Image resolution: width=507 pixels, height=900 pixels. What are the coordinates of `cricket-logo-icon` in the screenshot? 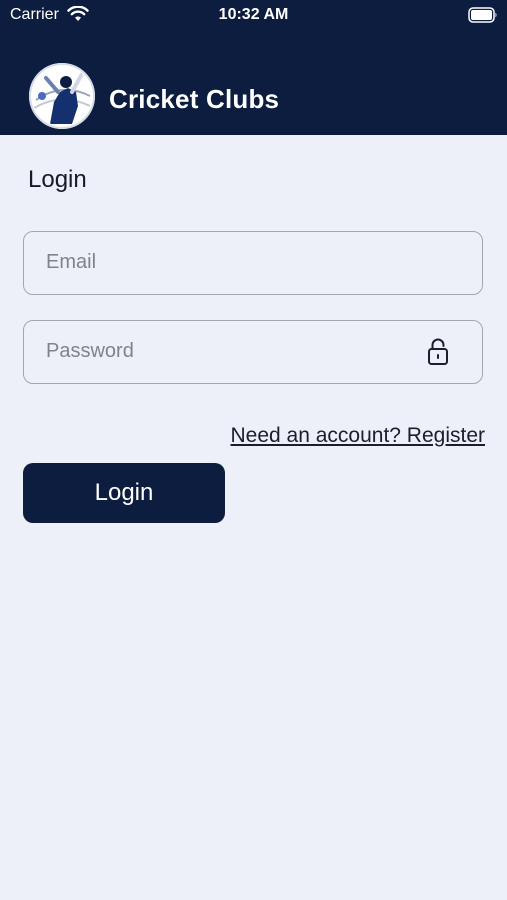 It's located at (62, 96).